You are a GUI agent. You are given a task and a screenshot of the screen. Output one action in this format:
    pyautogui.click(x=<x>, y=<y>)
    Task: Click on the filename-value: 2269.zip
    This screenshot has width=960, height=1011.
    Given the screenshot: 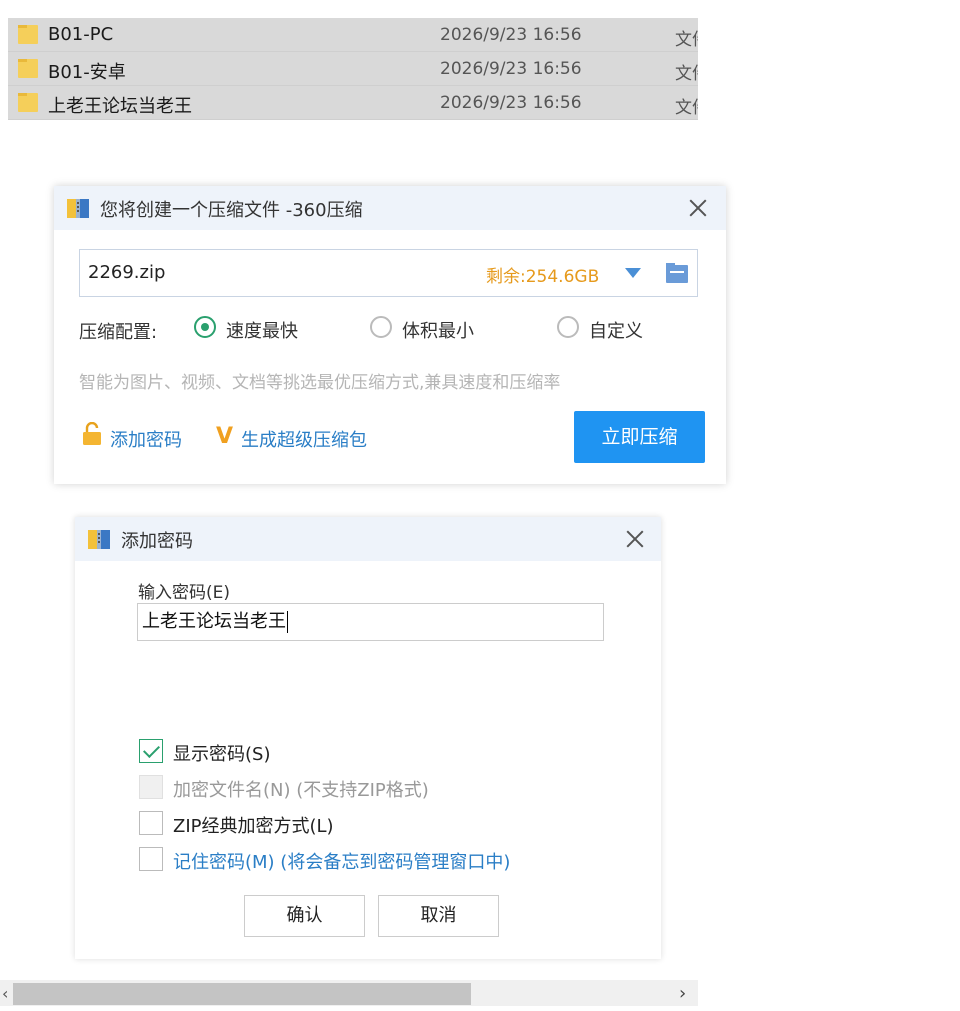 What is the action you would take?
    pyautogui.click(x=126, y=272)
    